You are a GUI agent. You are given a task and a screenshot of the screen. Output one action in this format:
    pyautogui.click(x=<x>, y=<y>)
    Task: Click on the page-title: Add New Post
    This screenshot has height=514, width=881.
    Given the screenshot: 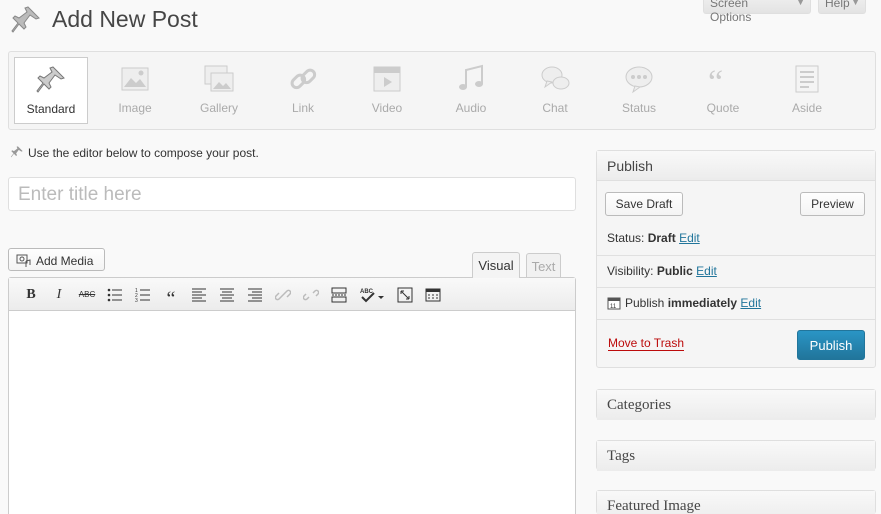 What is the action you would take?
    pyautogui.click(x=125, y=19)
    